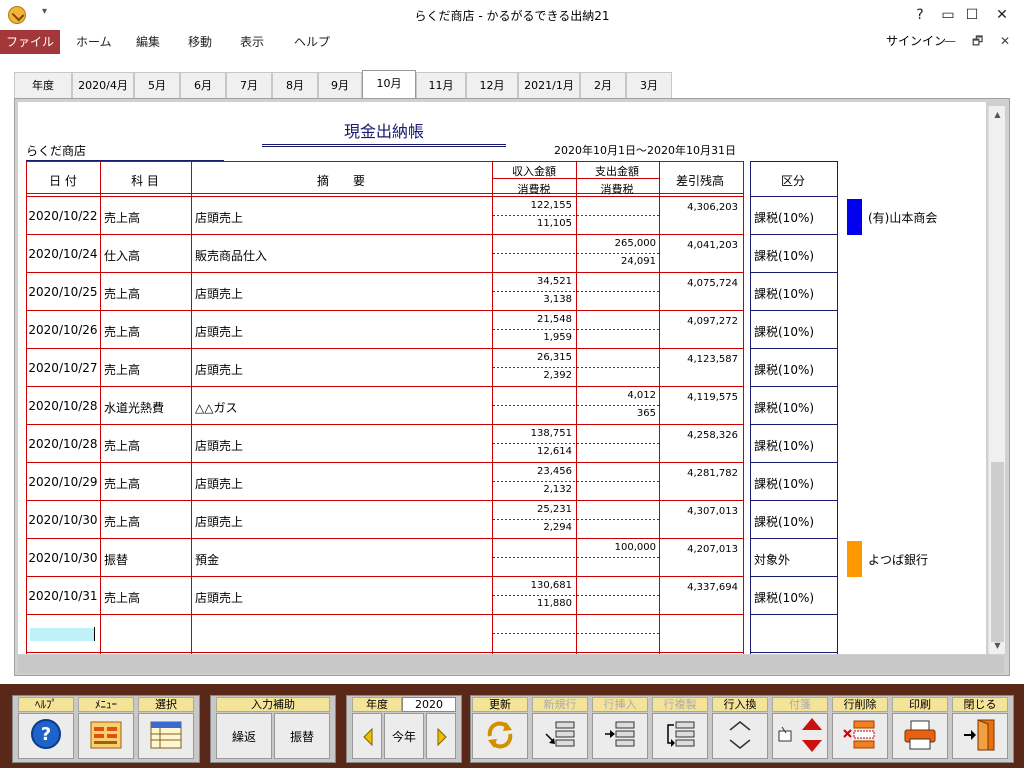 The height and width of the screenshot is (768, 1024). Describe the element at coordinates (94, 42) in the screenshot. I see `menu-home: ホーム` at that location.